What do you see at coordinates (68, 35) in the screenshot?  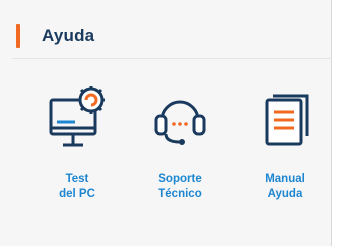 I see `panel-title: Ayuda` at bounding box center [68, 35].